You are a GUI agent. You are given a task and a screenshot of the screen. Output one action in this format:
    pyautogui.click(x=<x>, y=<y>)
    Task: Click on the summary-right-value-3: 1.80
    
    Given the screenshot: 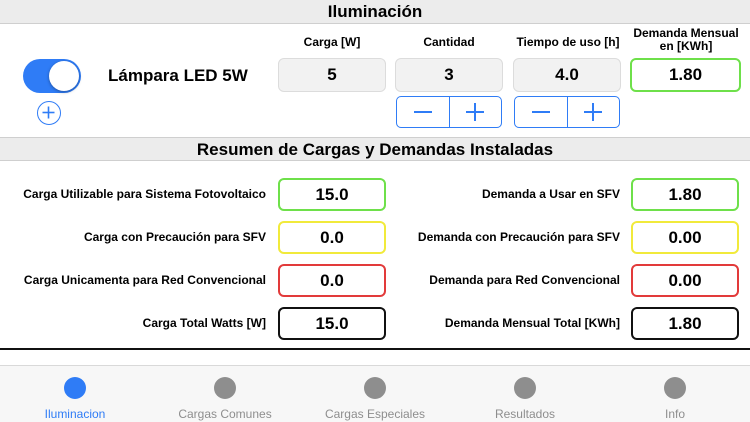 What is the action you would take?
    pyautogui.click(x=685, y=323)
    